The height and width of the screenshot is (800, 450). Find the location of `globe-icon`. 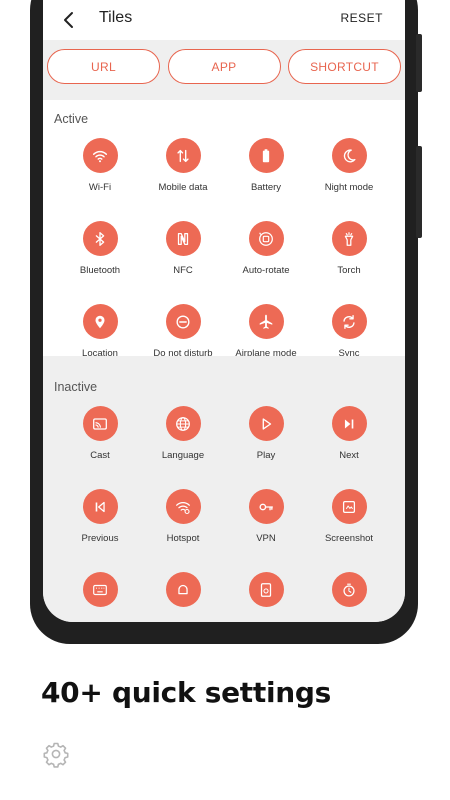

globe-icon is located at coordinates (183, 423).